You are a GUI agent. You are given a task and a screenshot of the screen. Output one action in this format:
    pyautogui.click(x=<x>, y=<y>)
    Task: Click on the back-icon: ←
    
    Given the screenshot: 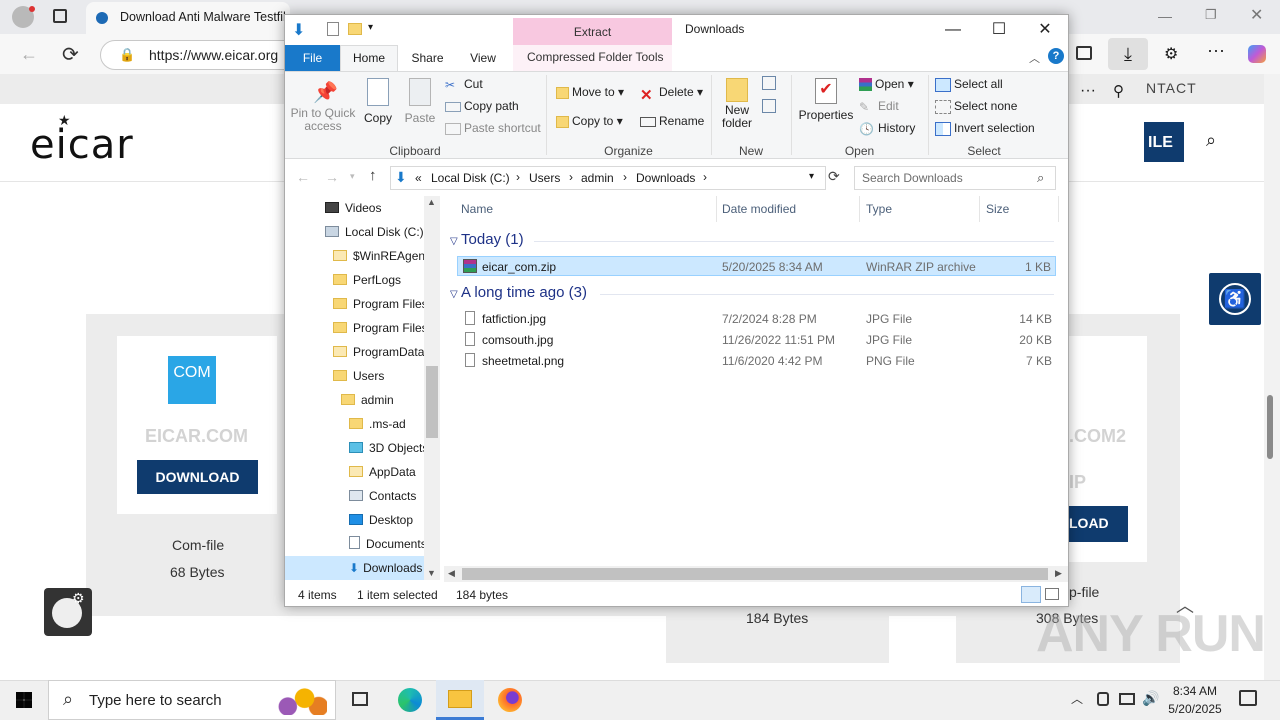 What is the action you would take?
    pyautogui.click(x=29, y=54)
    